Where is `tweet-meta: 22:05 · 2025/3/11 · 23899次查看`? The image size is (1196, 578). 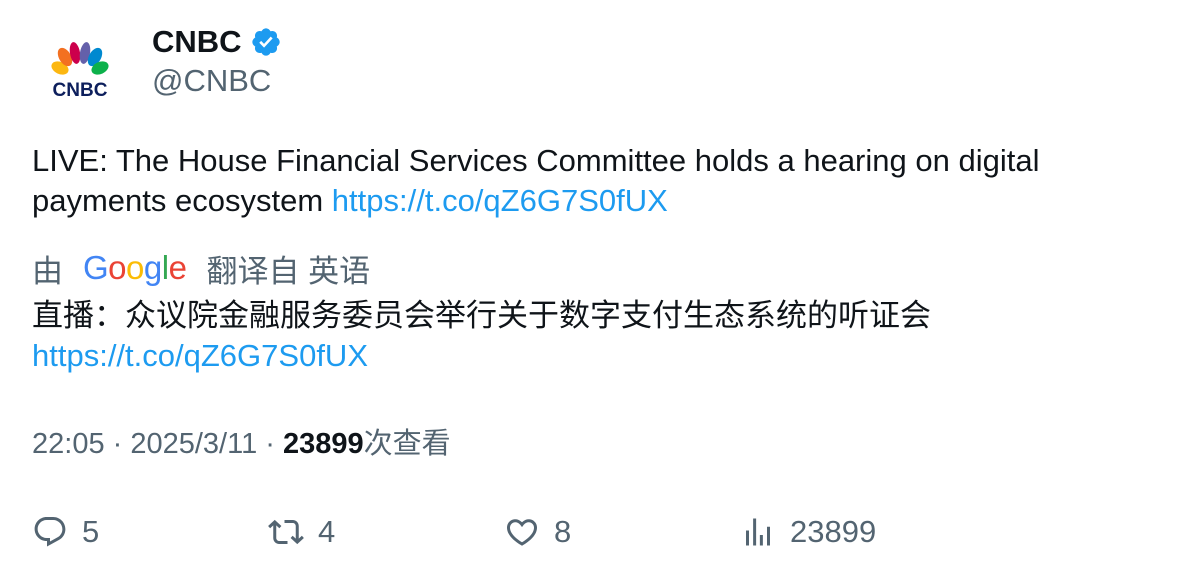
tweet-meta: 22:05 · 2025/3/11 · 23899次查看 is located at coordinates (241, 444).